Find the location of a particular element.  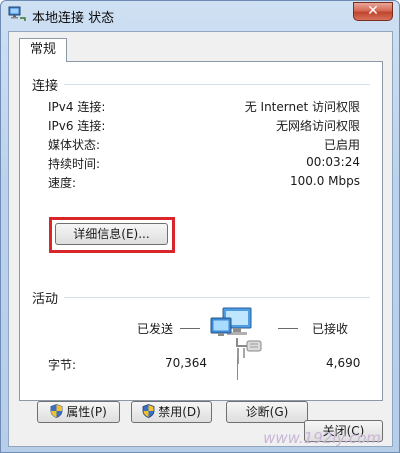

activity-divider-line is located at coordinates (237, 369).